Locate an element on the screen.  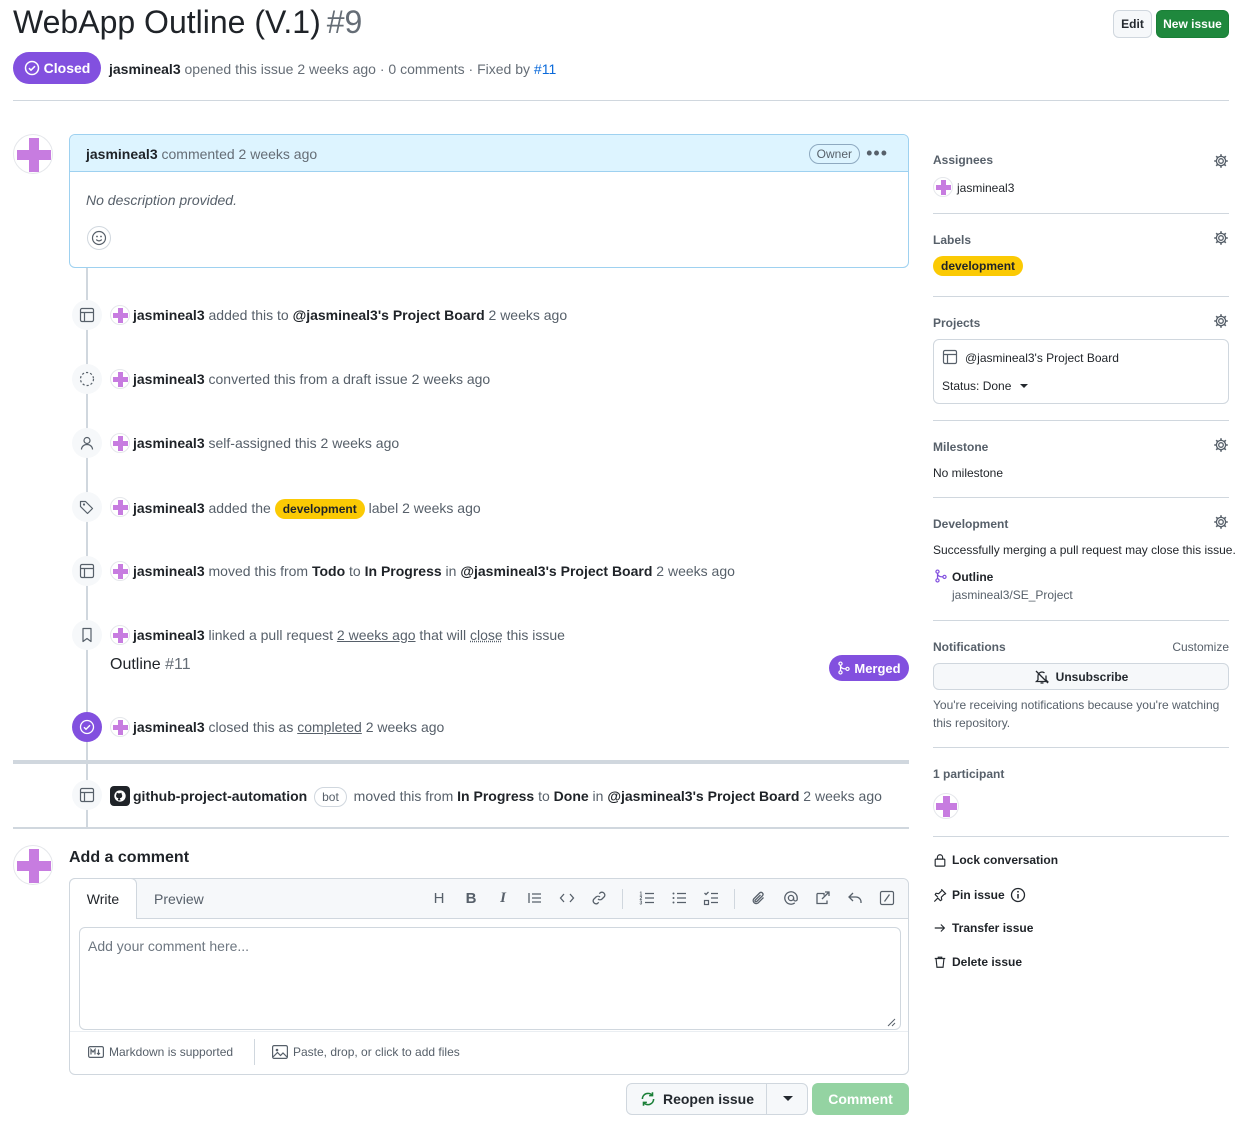
quote-icon is located at coordinates (535, 898).